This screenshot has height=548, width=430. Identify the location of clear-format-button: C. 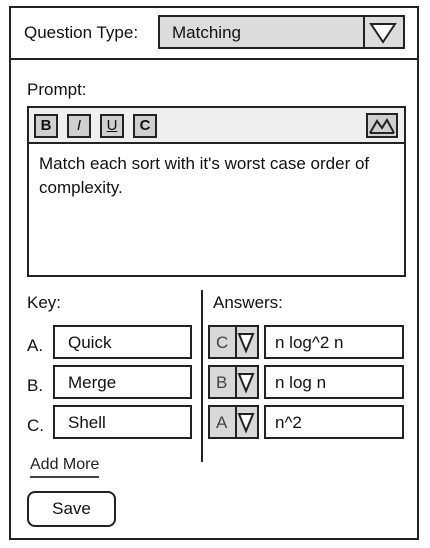
(145, 126).